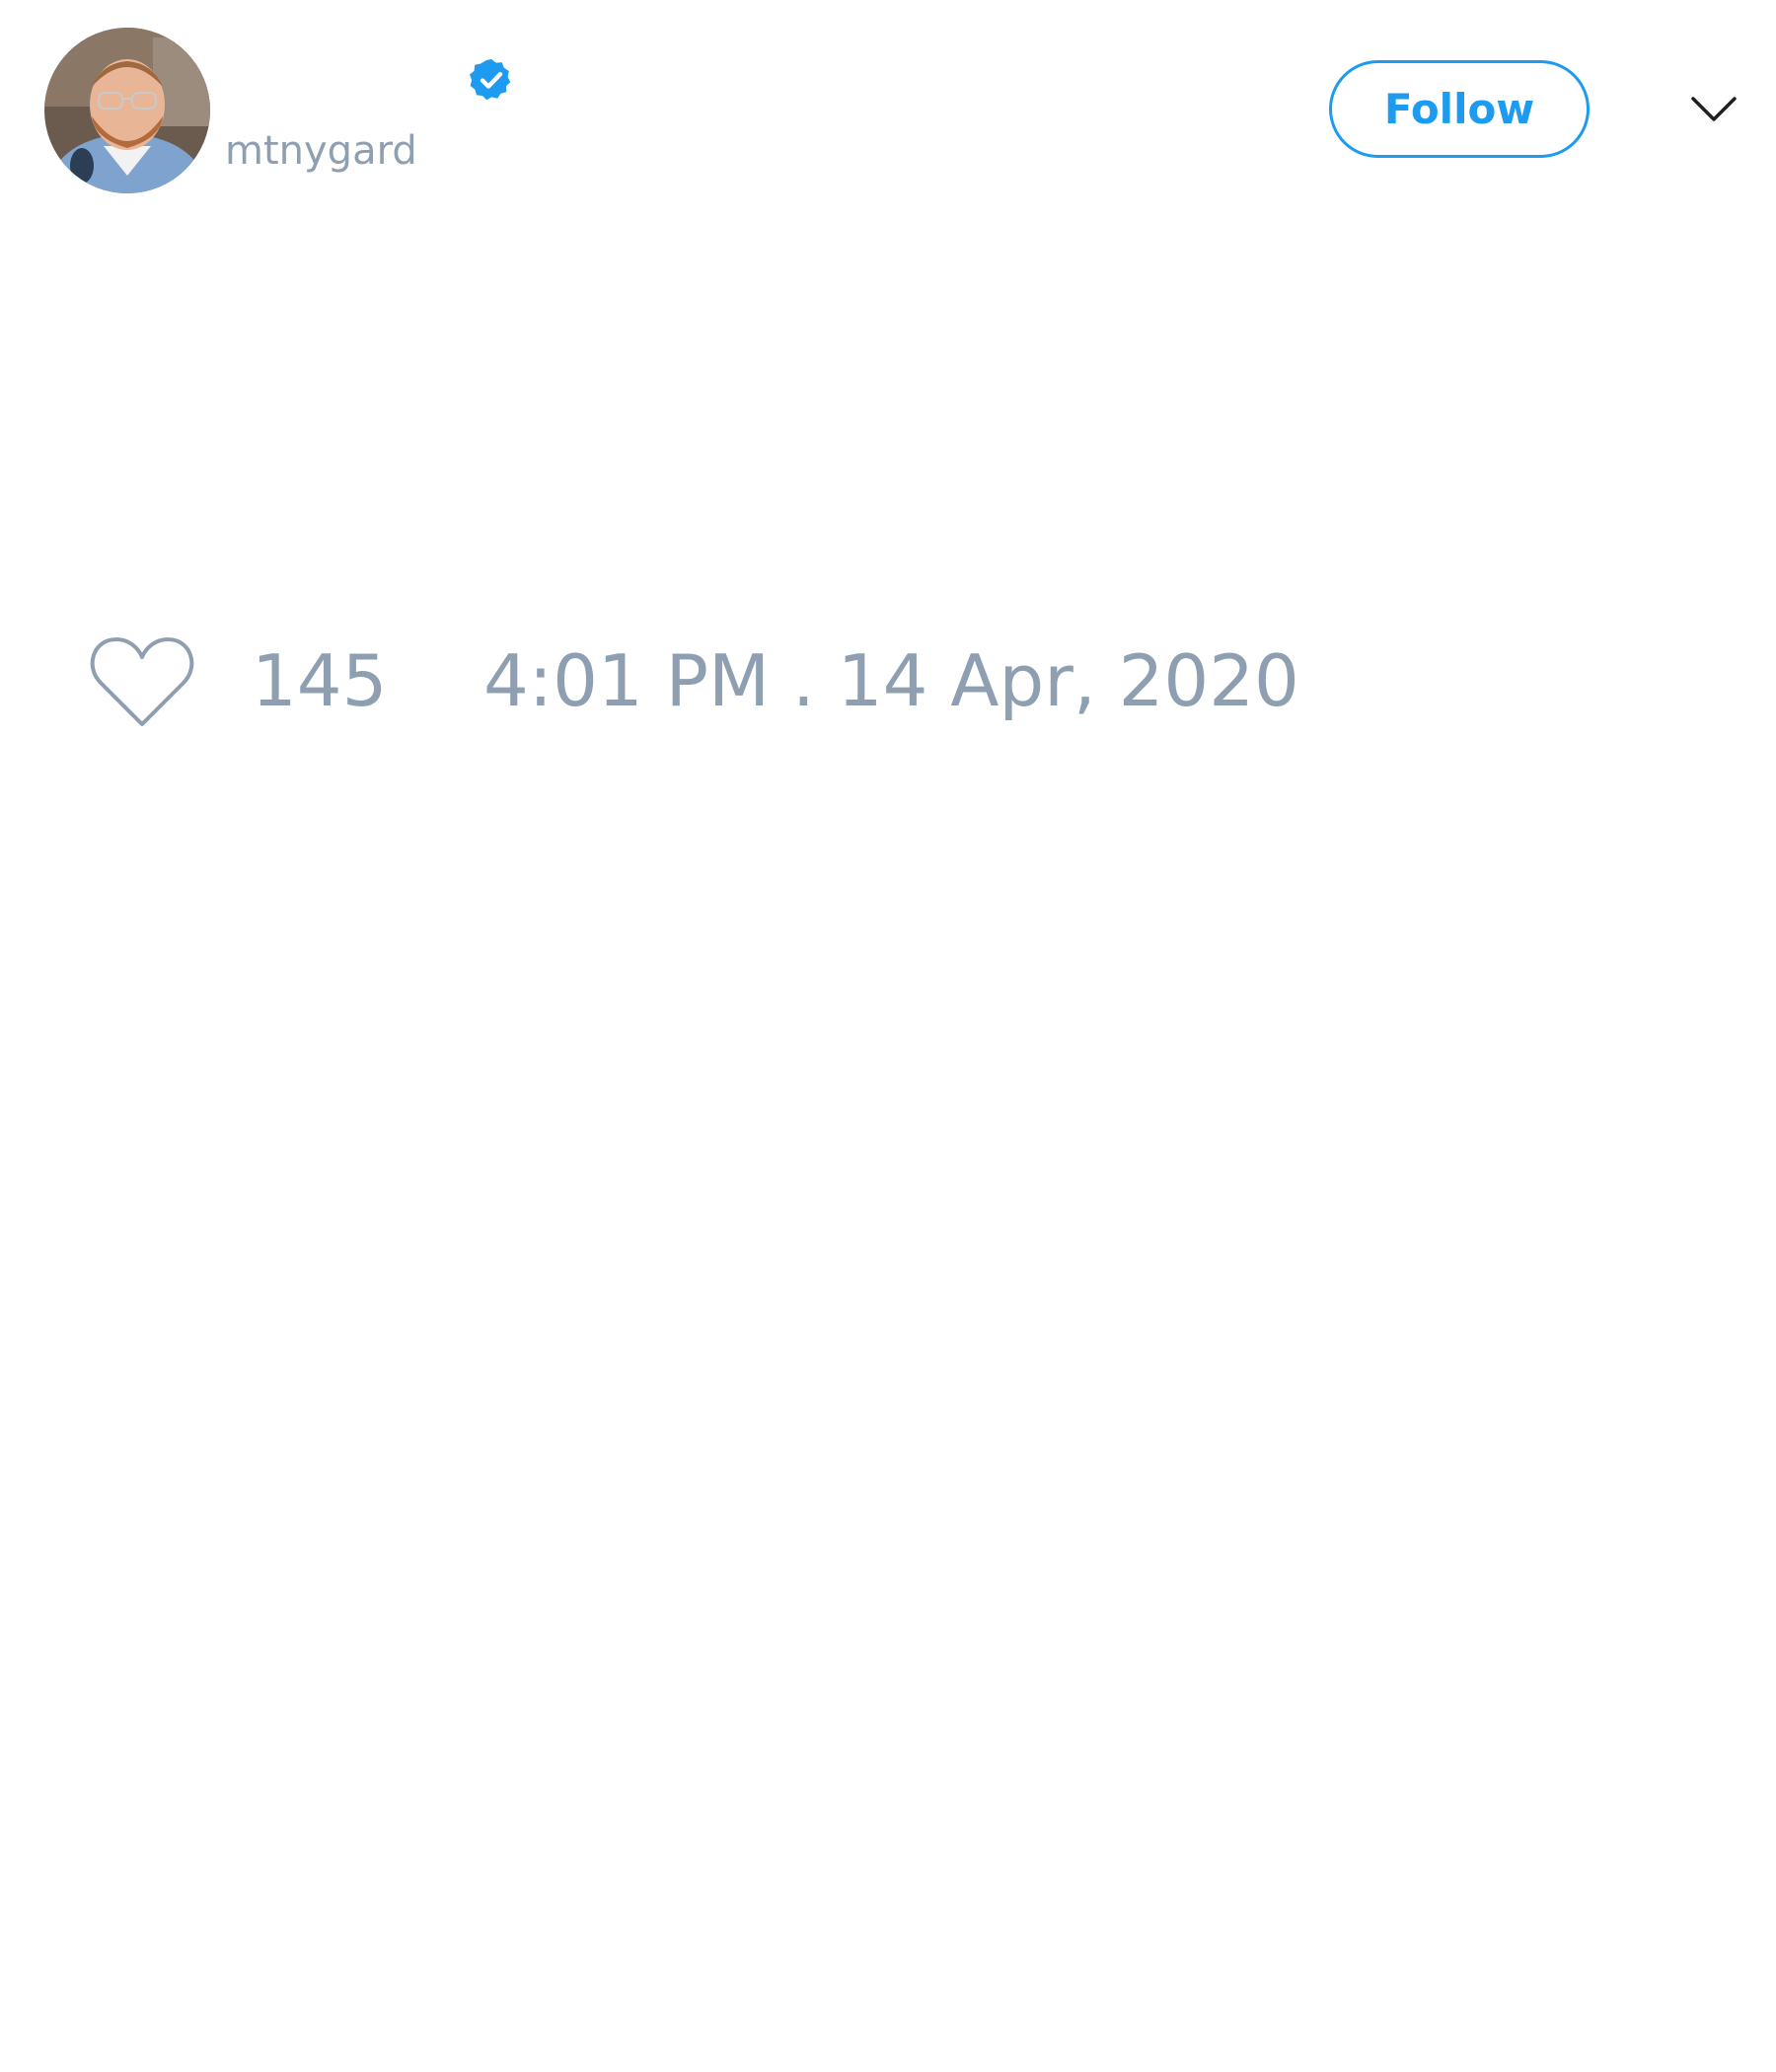 The image size is (1776, 2072). What do you see at coordinates (891, 681) in the screenshot?
I see `tweet-timestamp: 4:01 PM . 14 Apr, 2020` at bounding box center [891, 681].